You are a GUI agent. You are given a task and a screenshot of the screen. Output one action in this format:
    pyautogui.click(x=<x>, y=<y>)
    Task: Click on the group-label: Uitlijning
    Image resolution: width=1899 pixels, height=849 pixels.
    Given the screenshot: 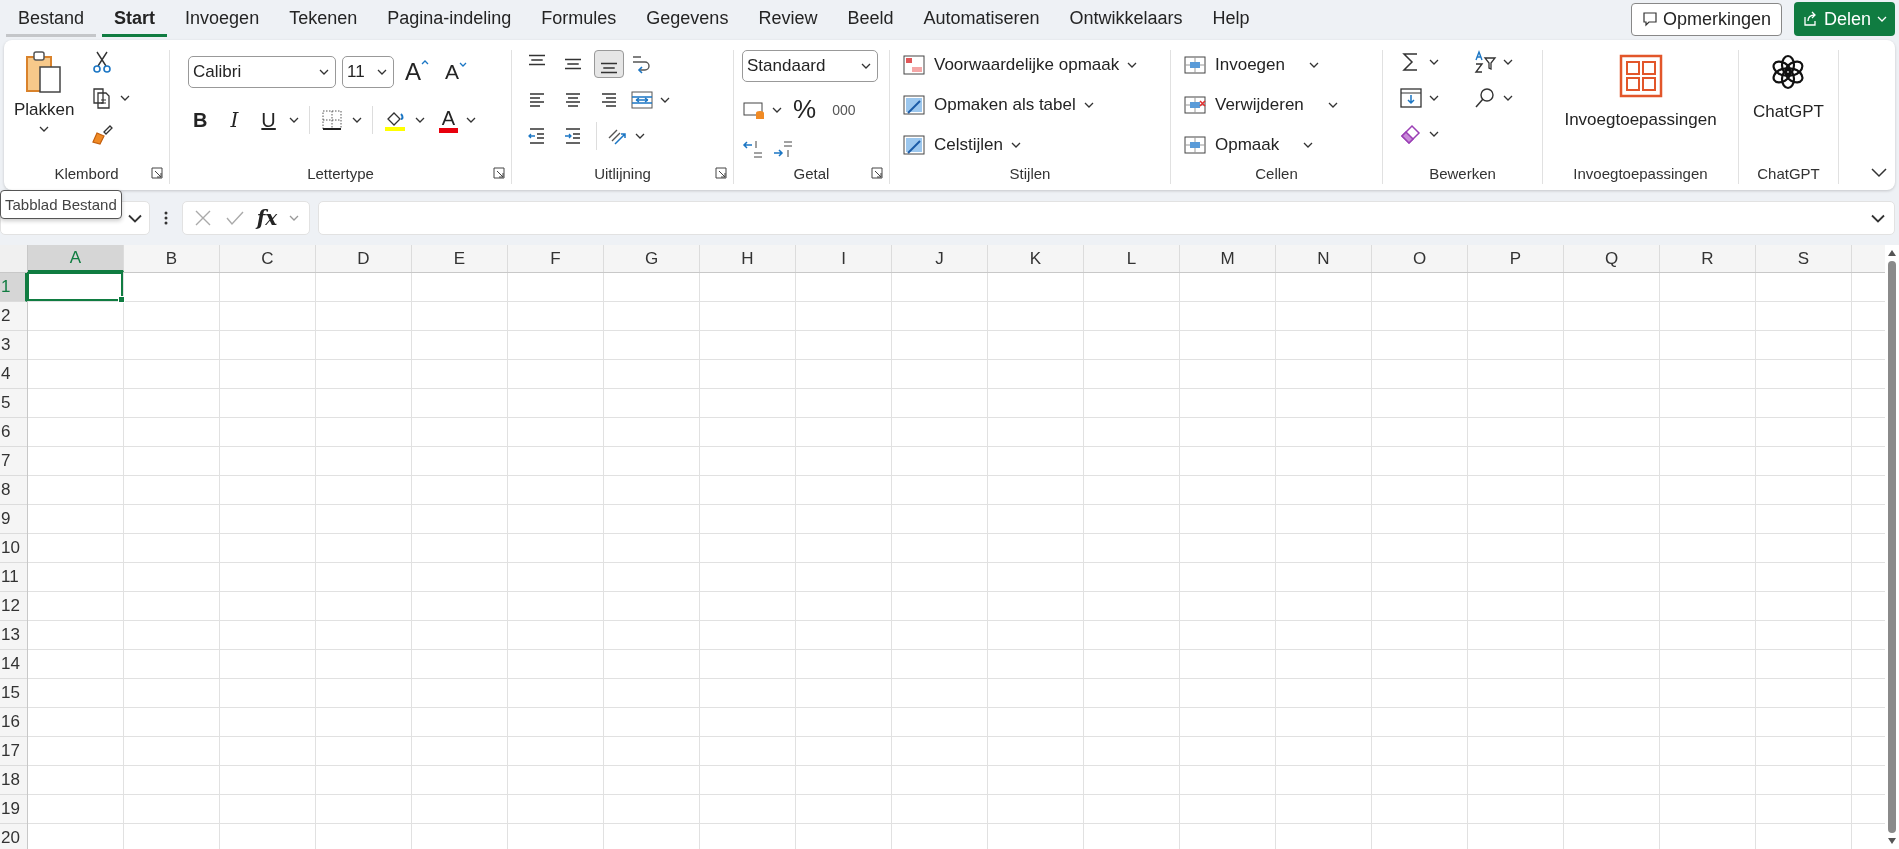 What is the action you would take?
    pyautogui.click(x=622, y=173)
    